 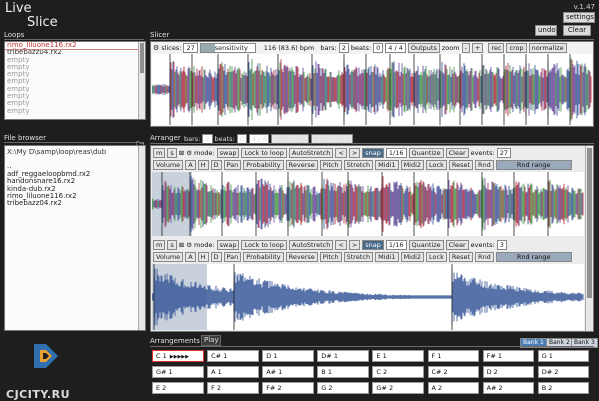 I want to click on loop-item: empty, so click(x=71, y=111).